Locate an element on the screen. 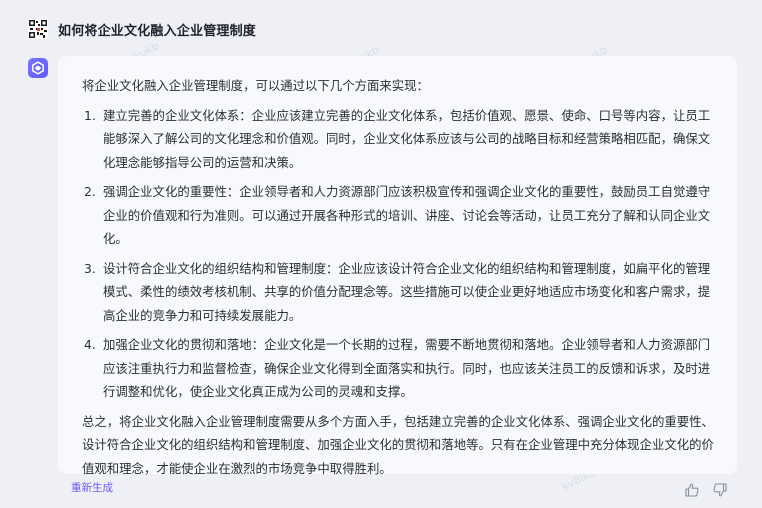 The image size is (762, 508). cube-logo-icon is located at coordinates (38, 68).